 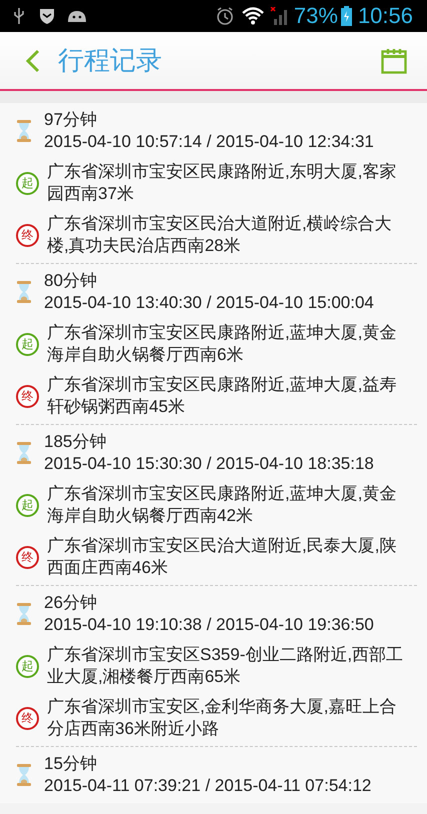 What do you see at coordinates (19, 16) in the screenshot?
I see `usb-icon` at bounding box center [19, 16].